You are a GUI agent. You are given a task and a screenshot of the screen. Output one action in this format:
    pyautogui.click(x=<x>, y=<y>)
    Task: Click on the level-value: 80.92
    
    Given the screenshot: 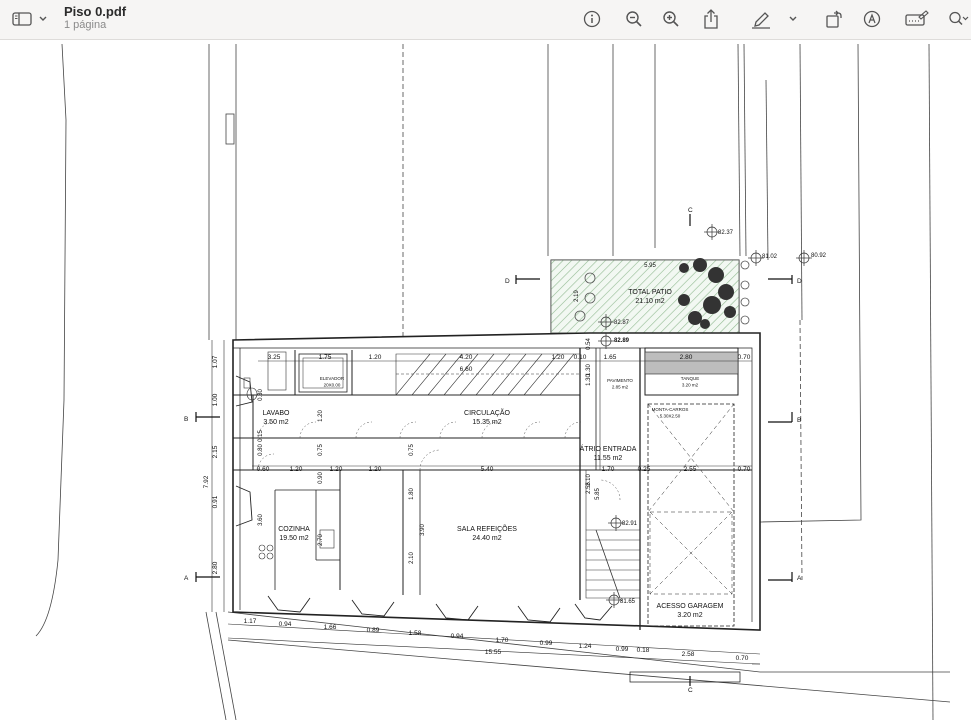 What is the action you would take?
    pyautogui.click(x=819, y=256)
    